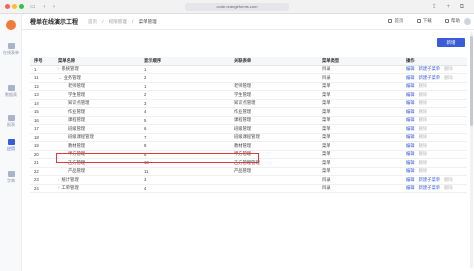 The height and width of the screenshot is (271, 474). Describe the element at coordinates (248, 86) in the screenshot. I see `table-row: 12 老师管理 1 老师管理 菜单 编辑 删除` at that location.